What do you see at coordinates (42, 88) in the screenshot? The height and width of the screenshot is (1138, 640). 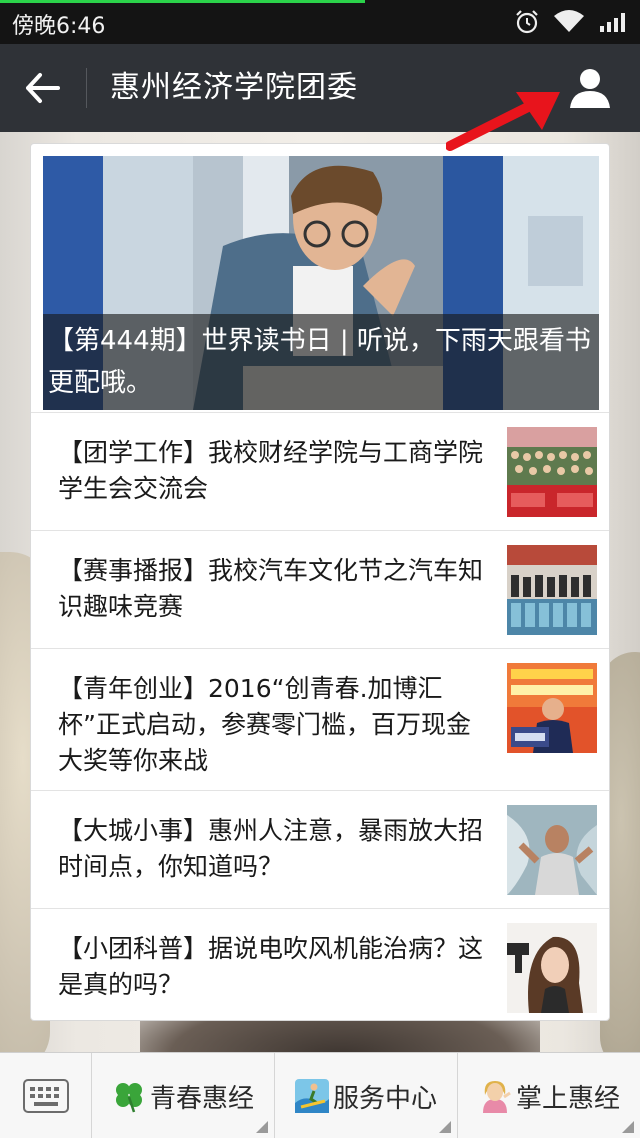 I see `back-arrow-icon` at bounding box center [42, 88].